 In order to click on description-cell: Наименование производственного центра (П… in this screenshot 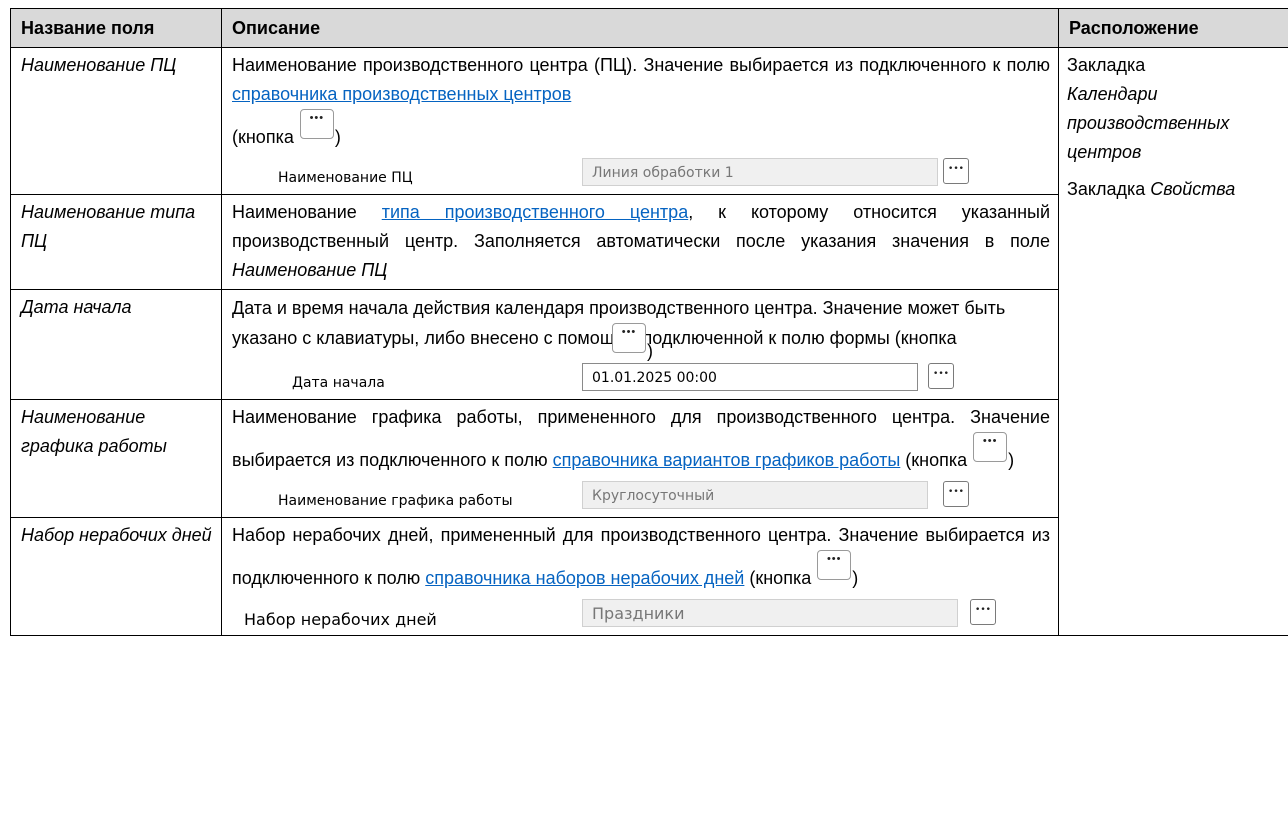, I will do `click(640, 121)`.